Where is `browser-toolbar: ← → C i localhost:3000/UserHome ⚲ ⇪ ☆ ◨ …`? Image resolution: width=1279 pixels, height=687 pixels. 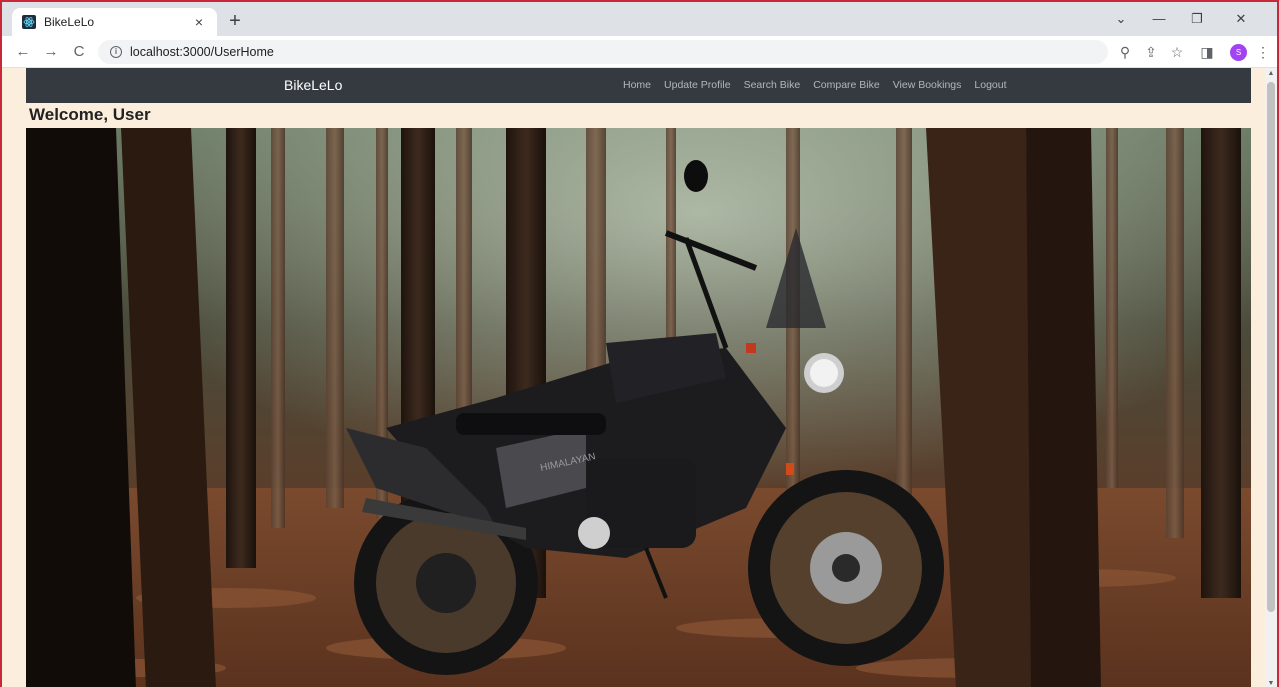 browser-toolbar: ← → C i localhost:3000/UserHome ⚲ ⇪ ☆ ◨ … is located at coordinates (639, 52).